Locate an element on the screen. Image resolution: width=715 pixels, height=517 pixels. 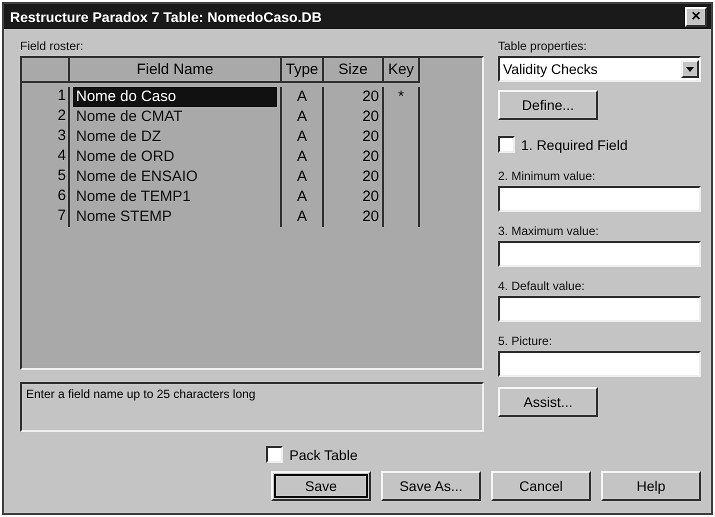
field-name-cell: Nome de DZ is located at coordinates (118, 136).